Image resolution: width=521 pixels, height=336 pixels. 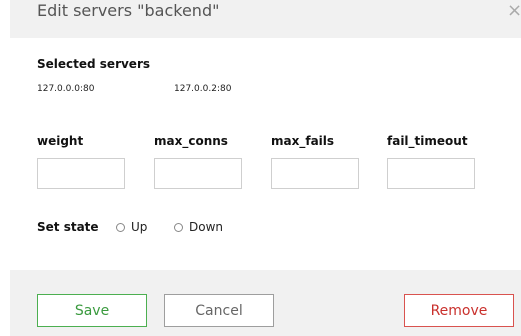 What do you see at coordinates (303, 141) in the screenshot?
I see `max-fails-label: max_fails` at bounding box center [303, 141].